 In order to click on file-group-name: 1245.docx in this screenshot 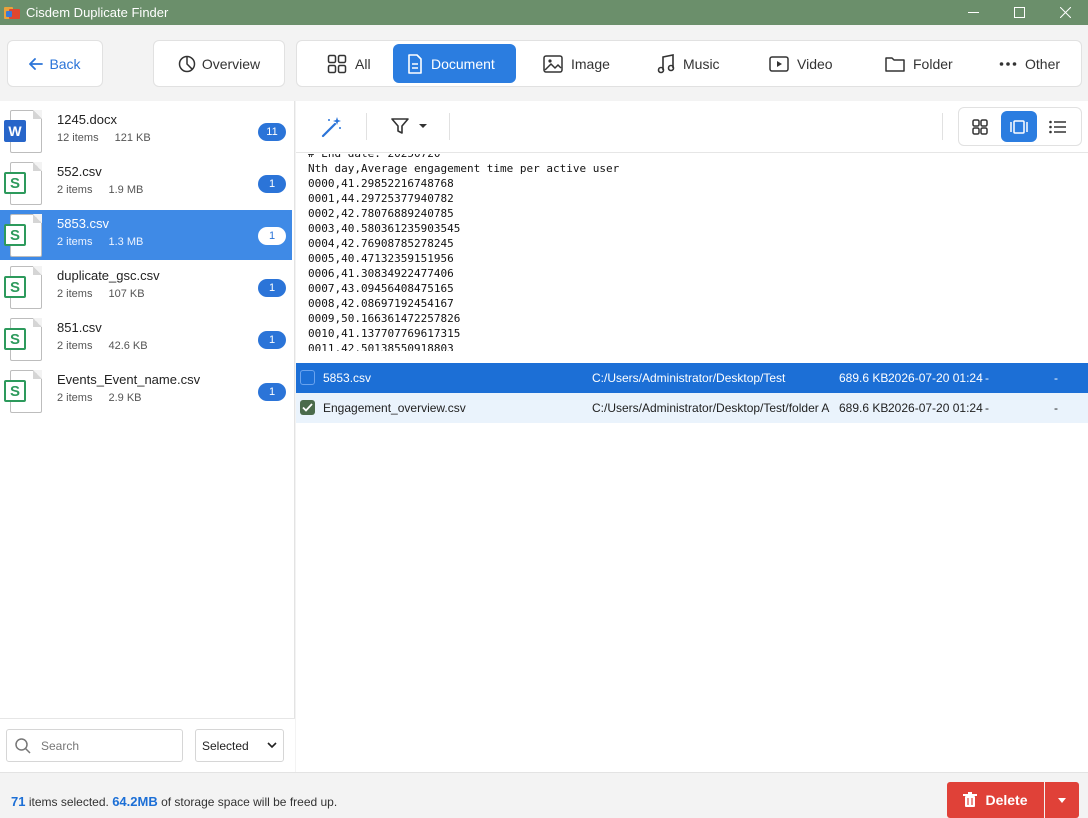, I will do `click(87, 119)`.